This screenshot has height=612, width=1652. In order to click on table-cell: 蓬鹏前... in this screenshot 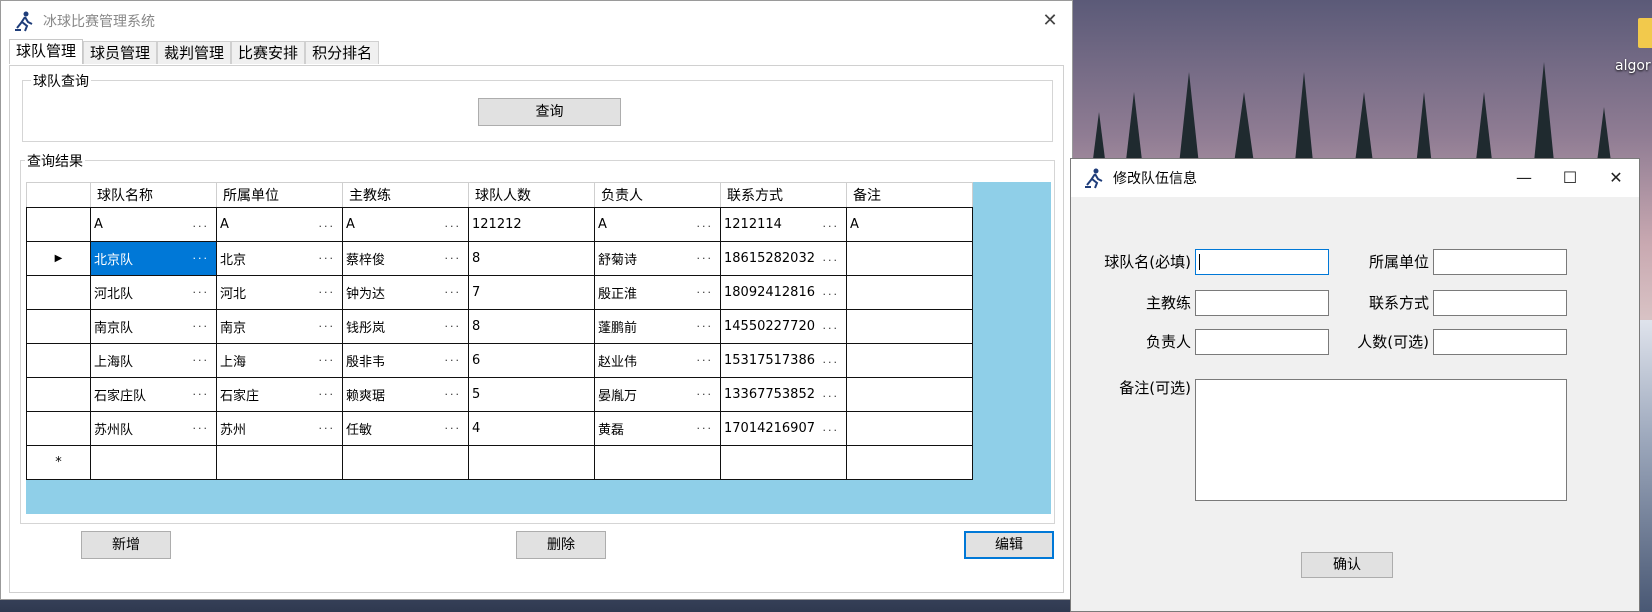, I will do `click(657, 326)`.